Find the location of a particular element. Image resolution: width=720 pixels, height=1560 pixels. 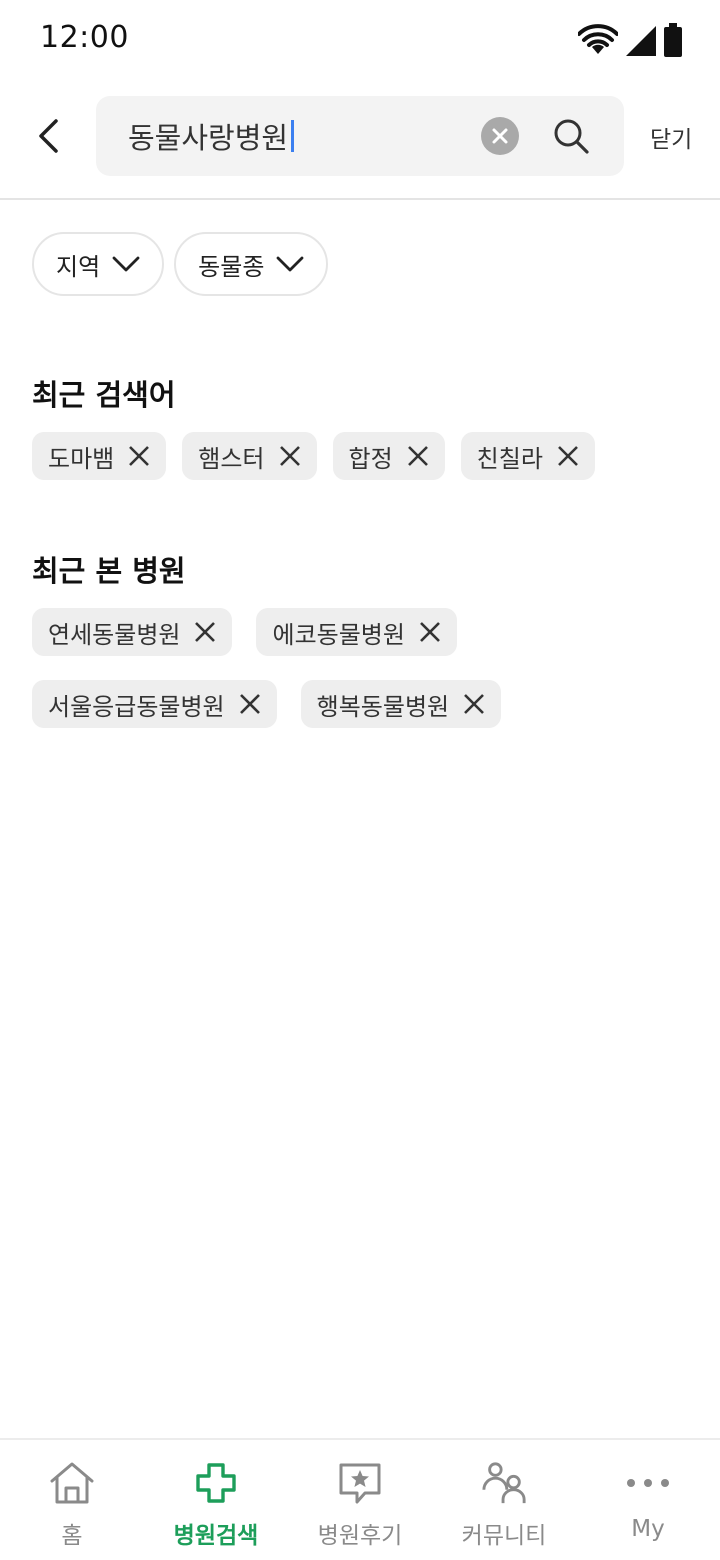

recent-search-chip: 햄스터 is located at coordinates (249, 456).